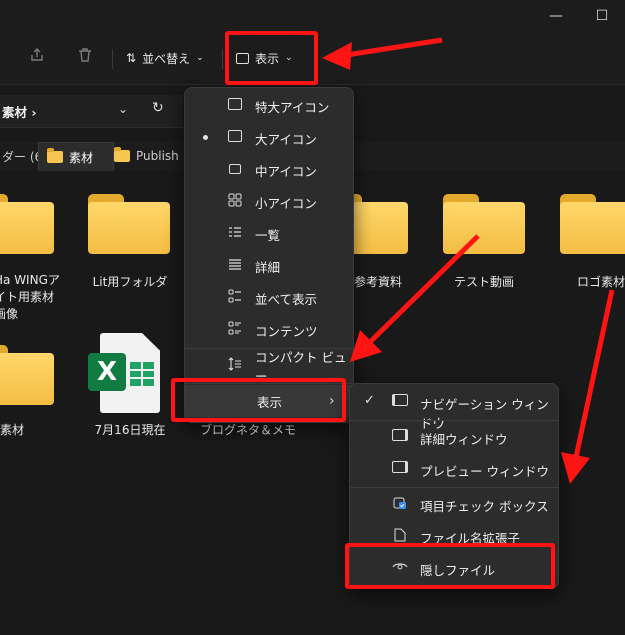 The image size is (625, 635). What do you see at coordinates (423, 290) in the screenshot?
I see `arrow-to-show-item` at bounding box center [423, 290].